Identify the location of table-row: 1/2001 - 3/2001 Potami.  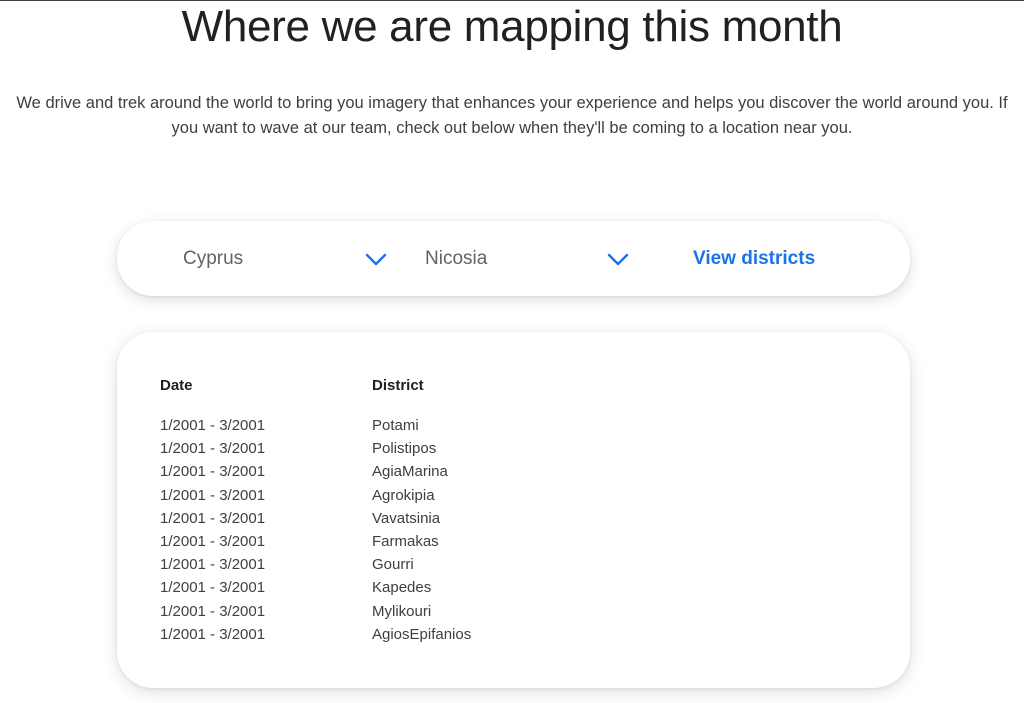
(513, 425).